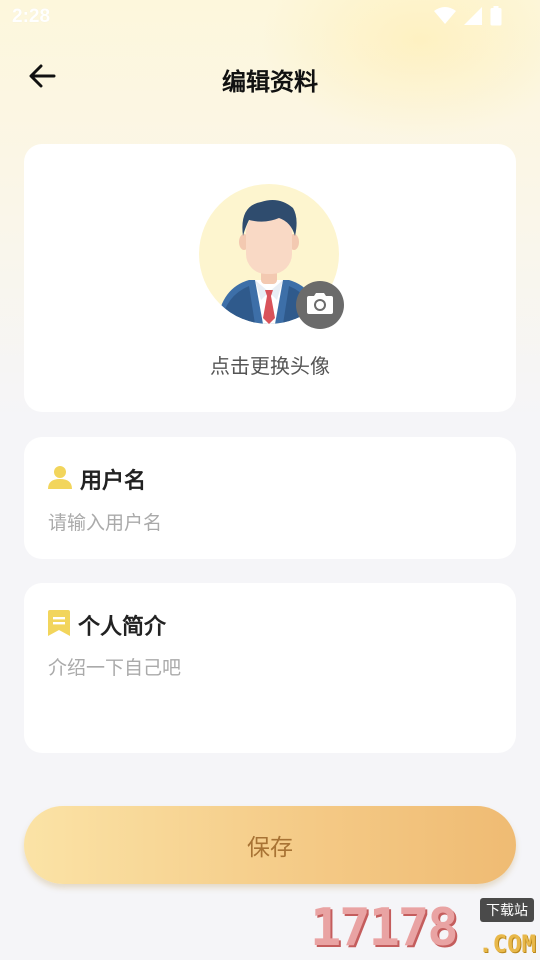 This screenshot has width=540, height=960. I want to click on watermark-site-label: 下载站, so click(507, 910).